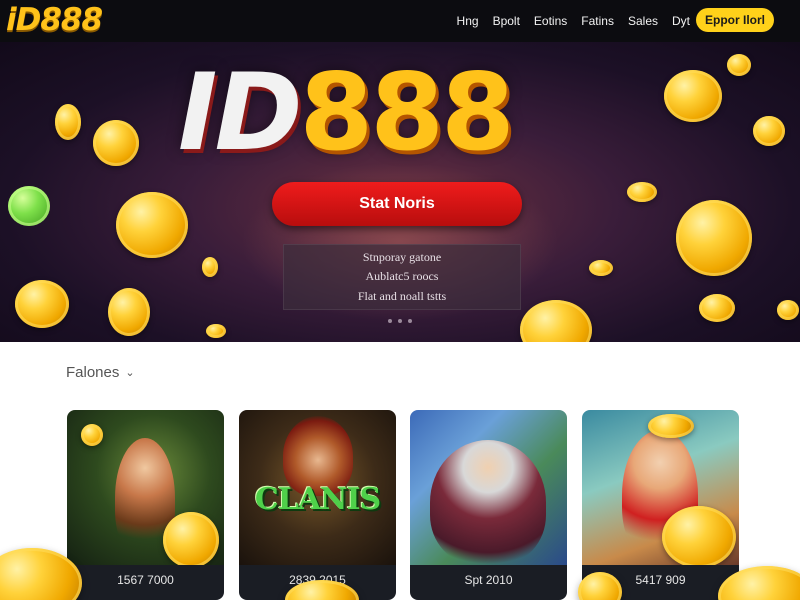  I want to click on hero-panel-line: Flat and noall tstts, so click(402, 295).